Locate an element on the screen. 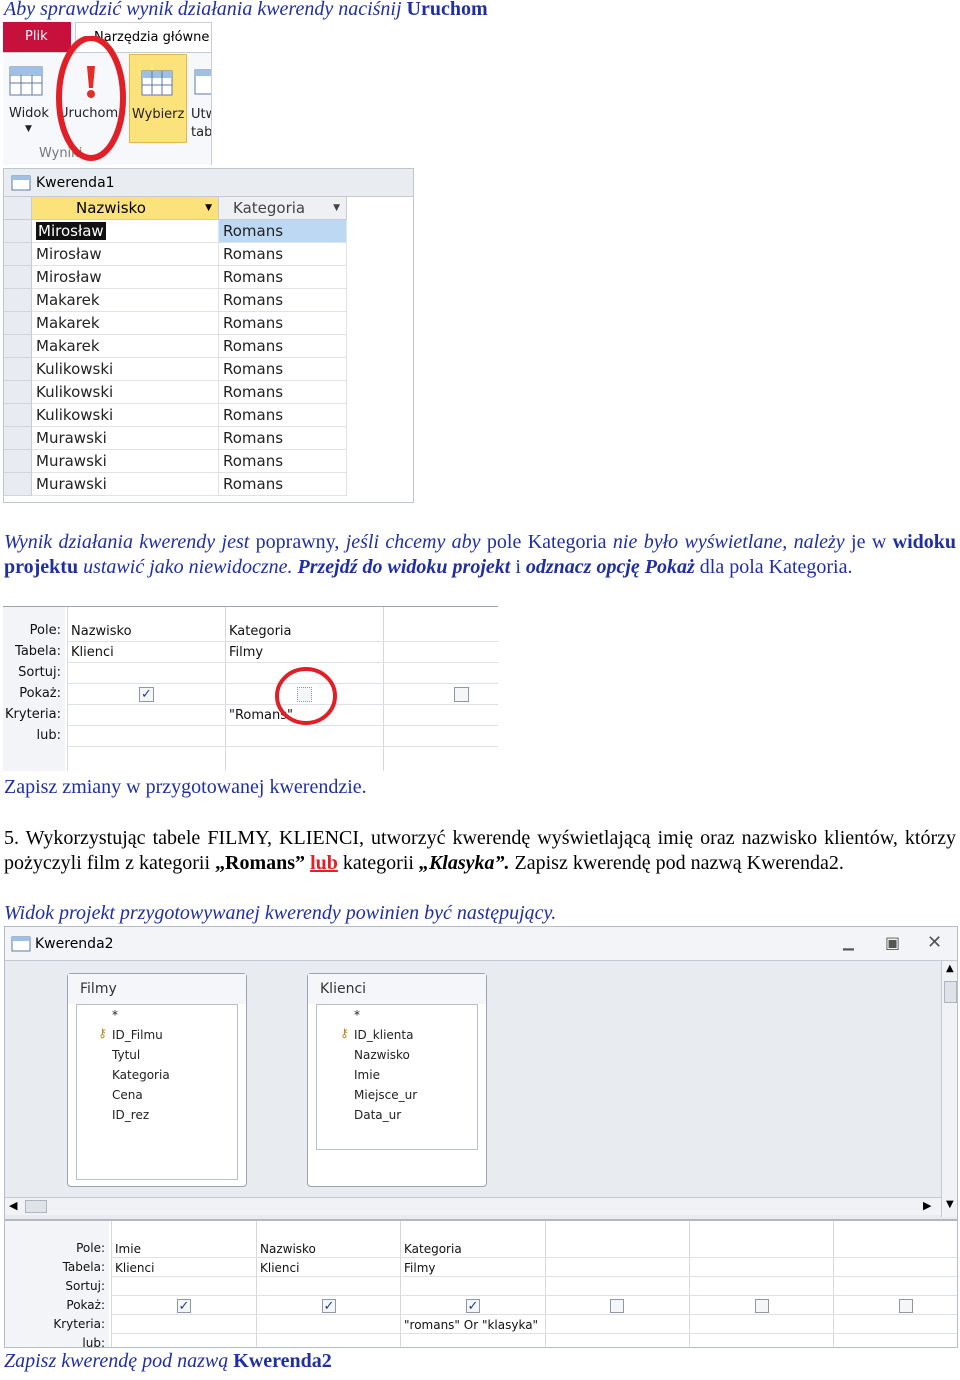 Image resolution: width=960 pixels, height=1380 pixels. scroll-up-icon: ▲ is located at coordinates (950, 968).